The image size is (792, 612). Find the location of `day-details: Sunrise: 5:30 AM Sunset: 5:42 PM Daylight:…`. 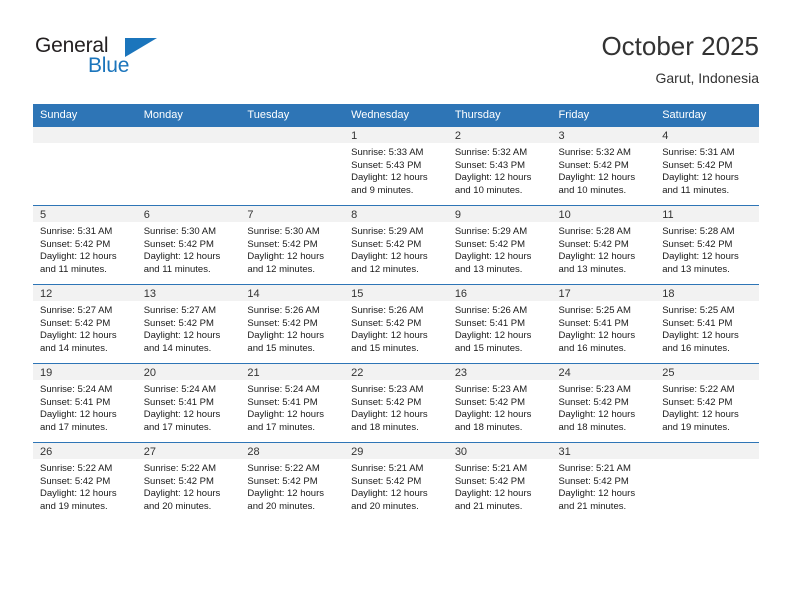

day-details: Sunrise: 5:30 AM Sunset: 5:42 PM Daylight:… is located at coordinates (292, 249).